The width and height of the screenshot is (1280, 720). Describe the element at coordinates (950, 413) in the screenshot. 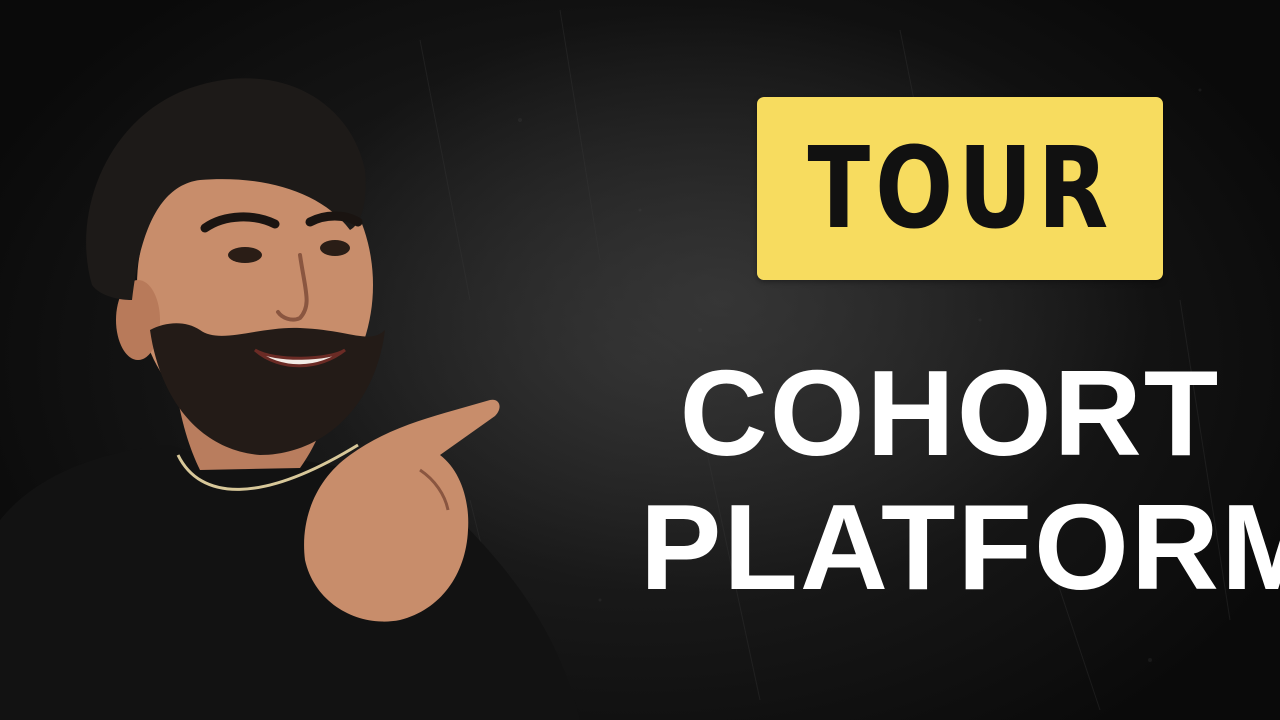

I see `headline-line-1: COHORT` at that location.